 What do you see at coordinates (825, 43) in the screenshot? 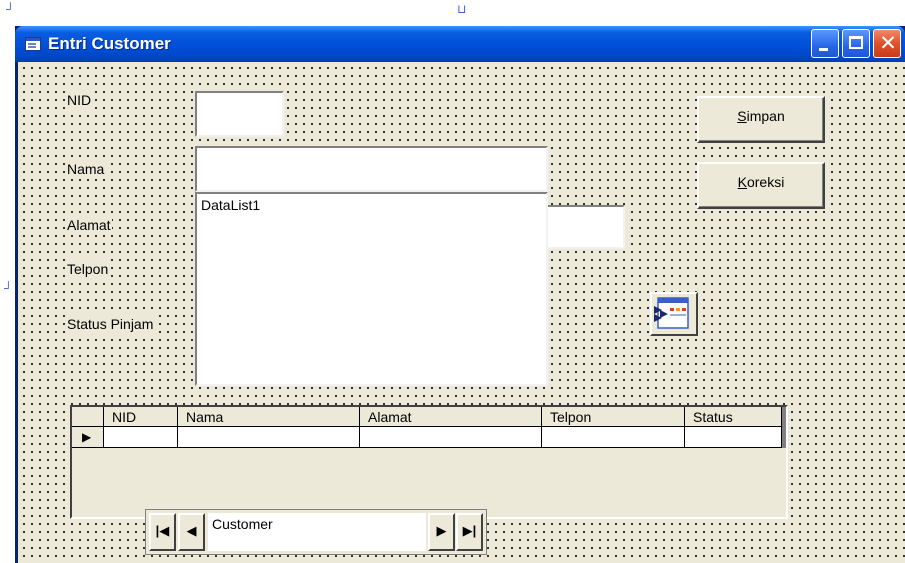
I see `minimize-button` at bounding box center [825, 43].